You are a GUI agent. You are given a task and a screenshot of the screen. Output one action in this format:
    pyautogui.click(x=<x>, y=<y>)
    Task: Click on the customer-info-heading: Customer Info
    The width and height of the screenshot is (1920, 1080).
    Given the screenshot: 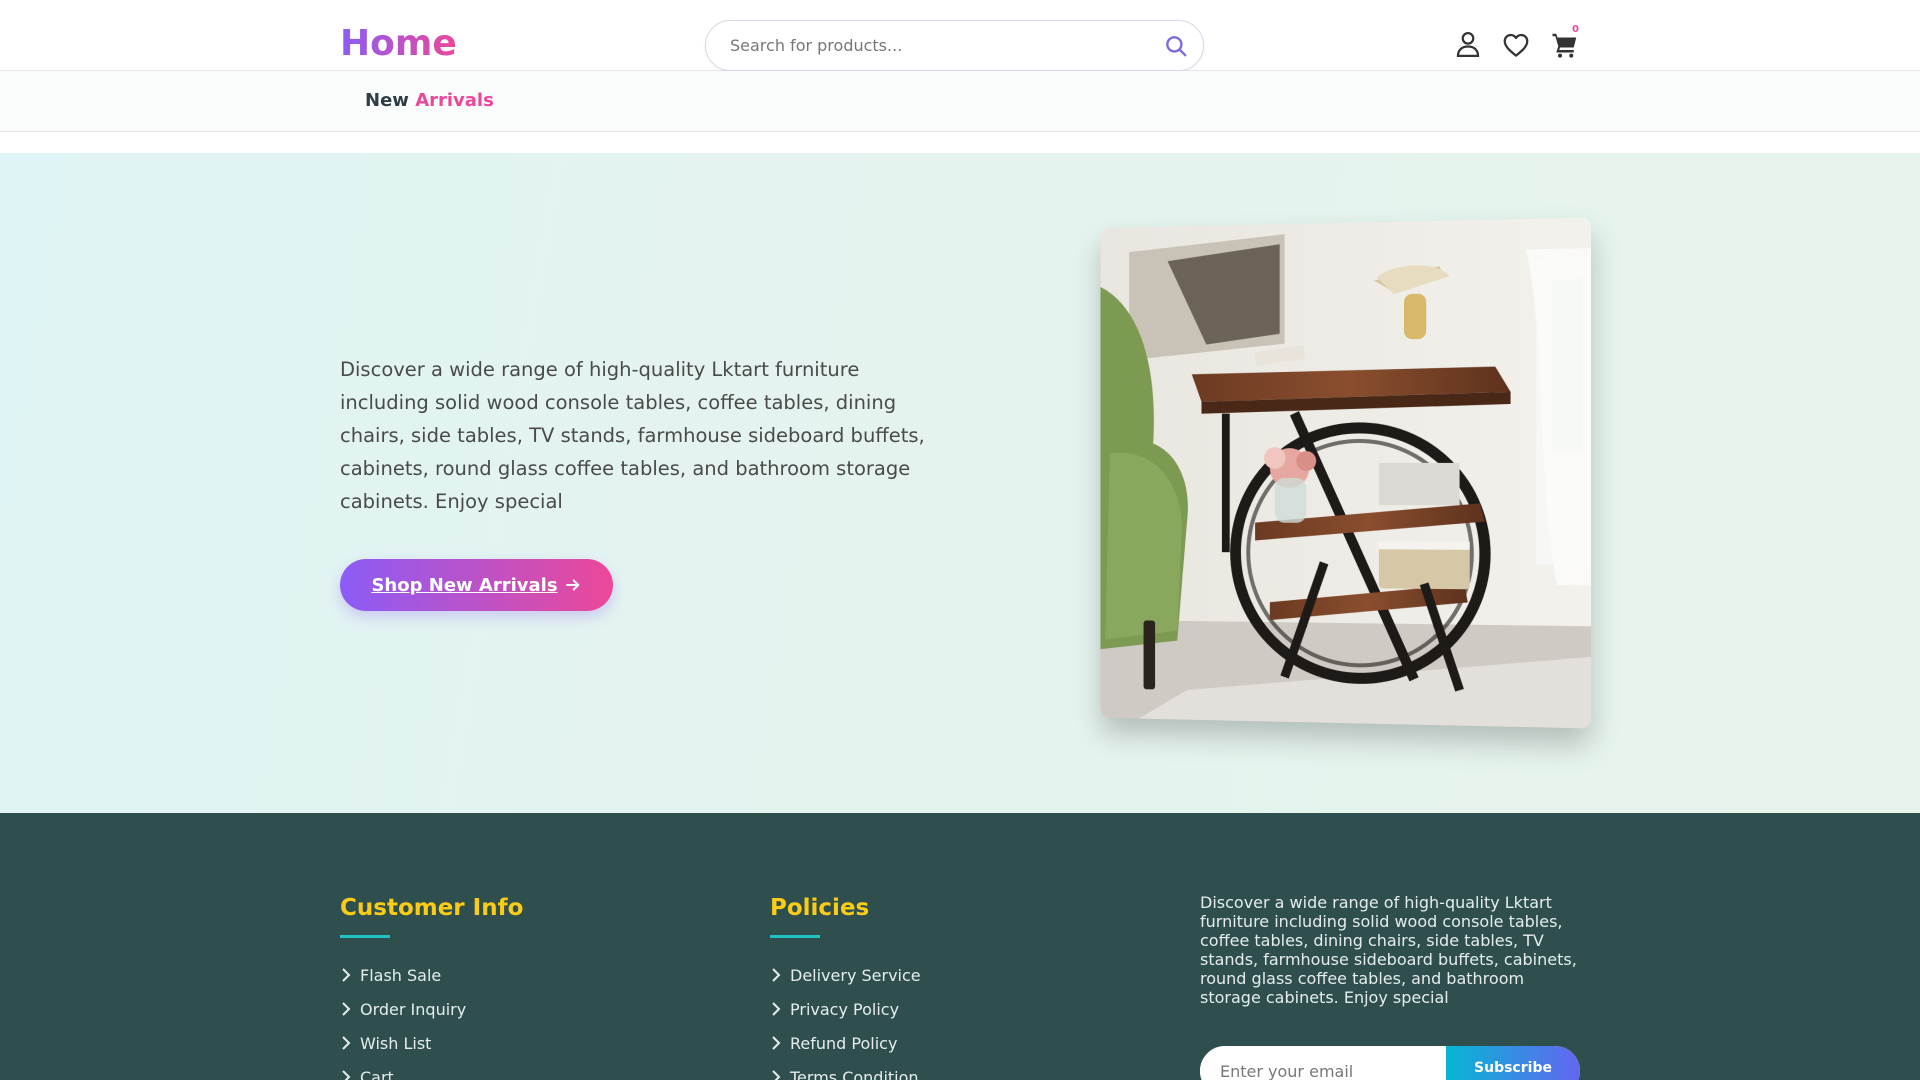 What is the action you would take?
    pyautogui.click(x=432, y=908)
    